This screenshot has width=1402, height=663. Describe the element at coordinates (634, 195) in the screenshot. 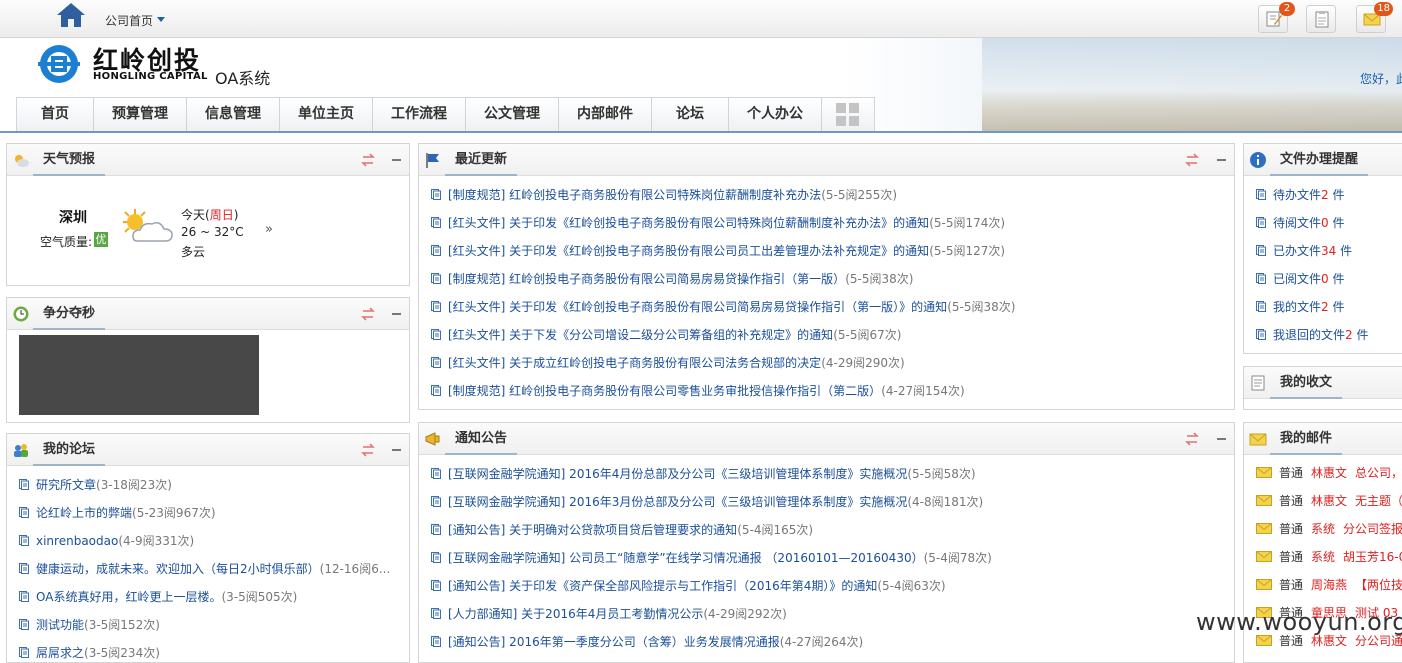

I see `item-title: [制度规范] 红岭创投电子商务股份有限公司特殊岗位薪酬制度补充办法` at that location.